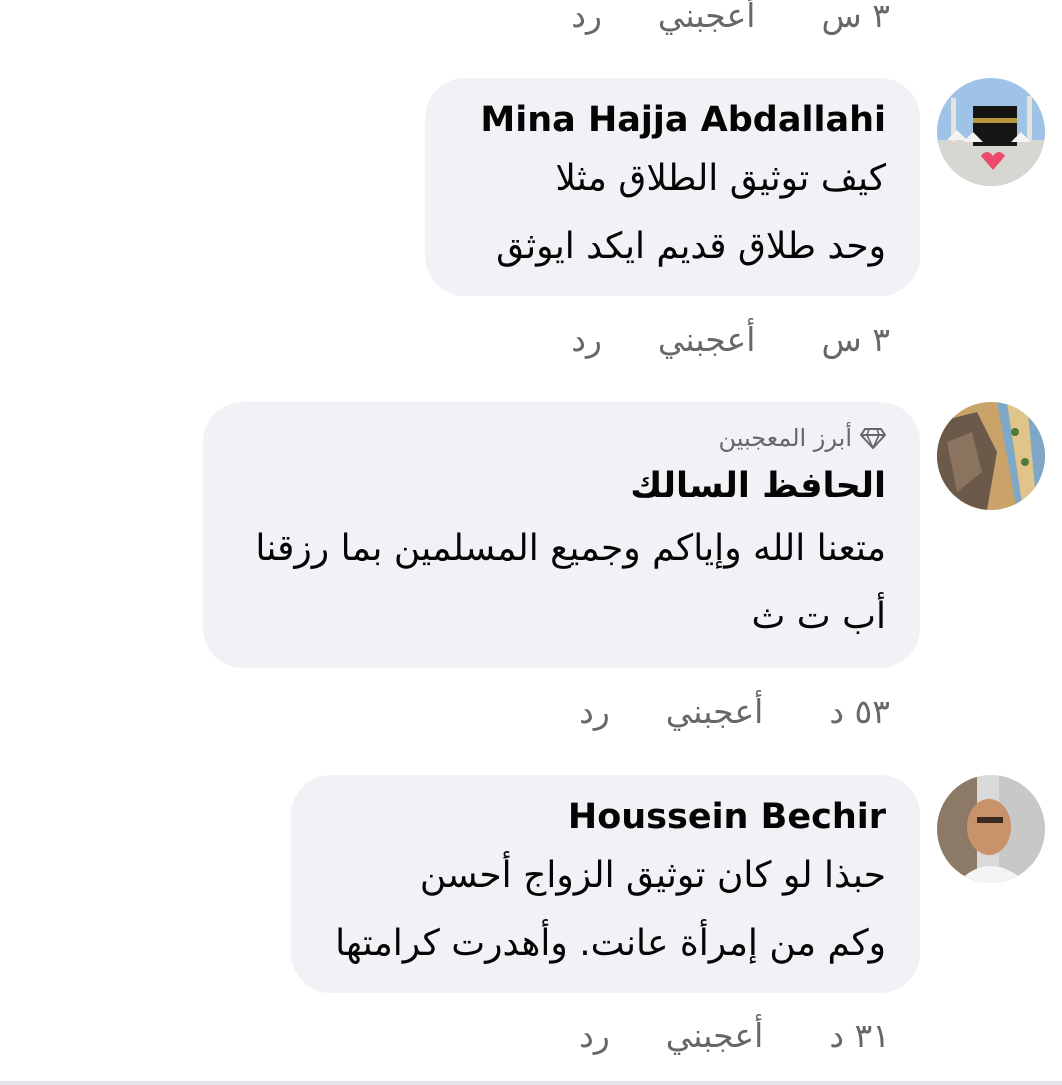 The image size is (1062, 1085). I want to click on comment-text-line: وكم من إمرأة عانت. وأهدرت كرامتها, so click(610, 943).